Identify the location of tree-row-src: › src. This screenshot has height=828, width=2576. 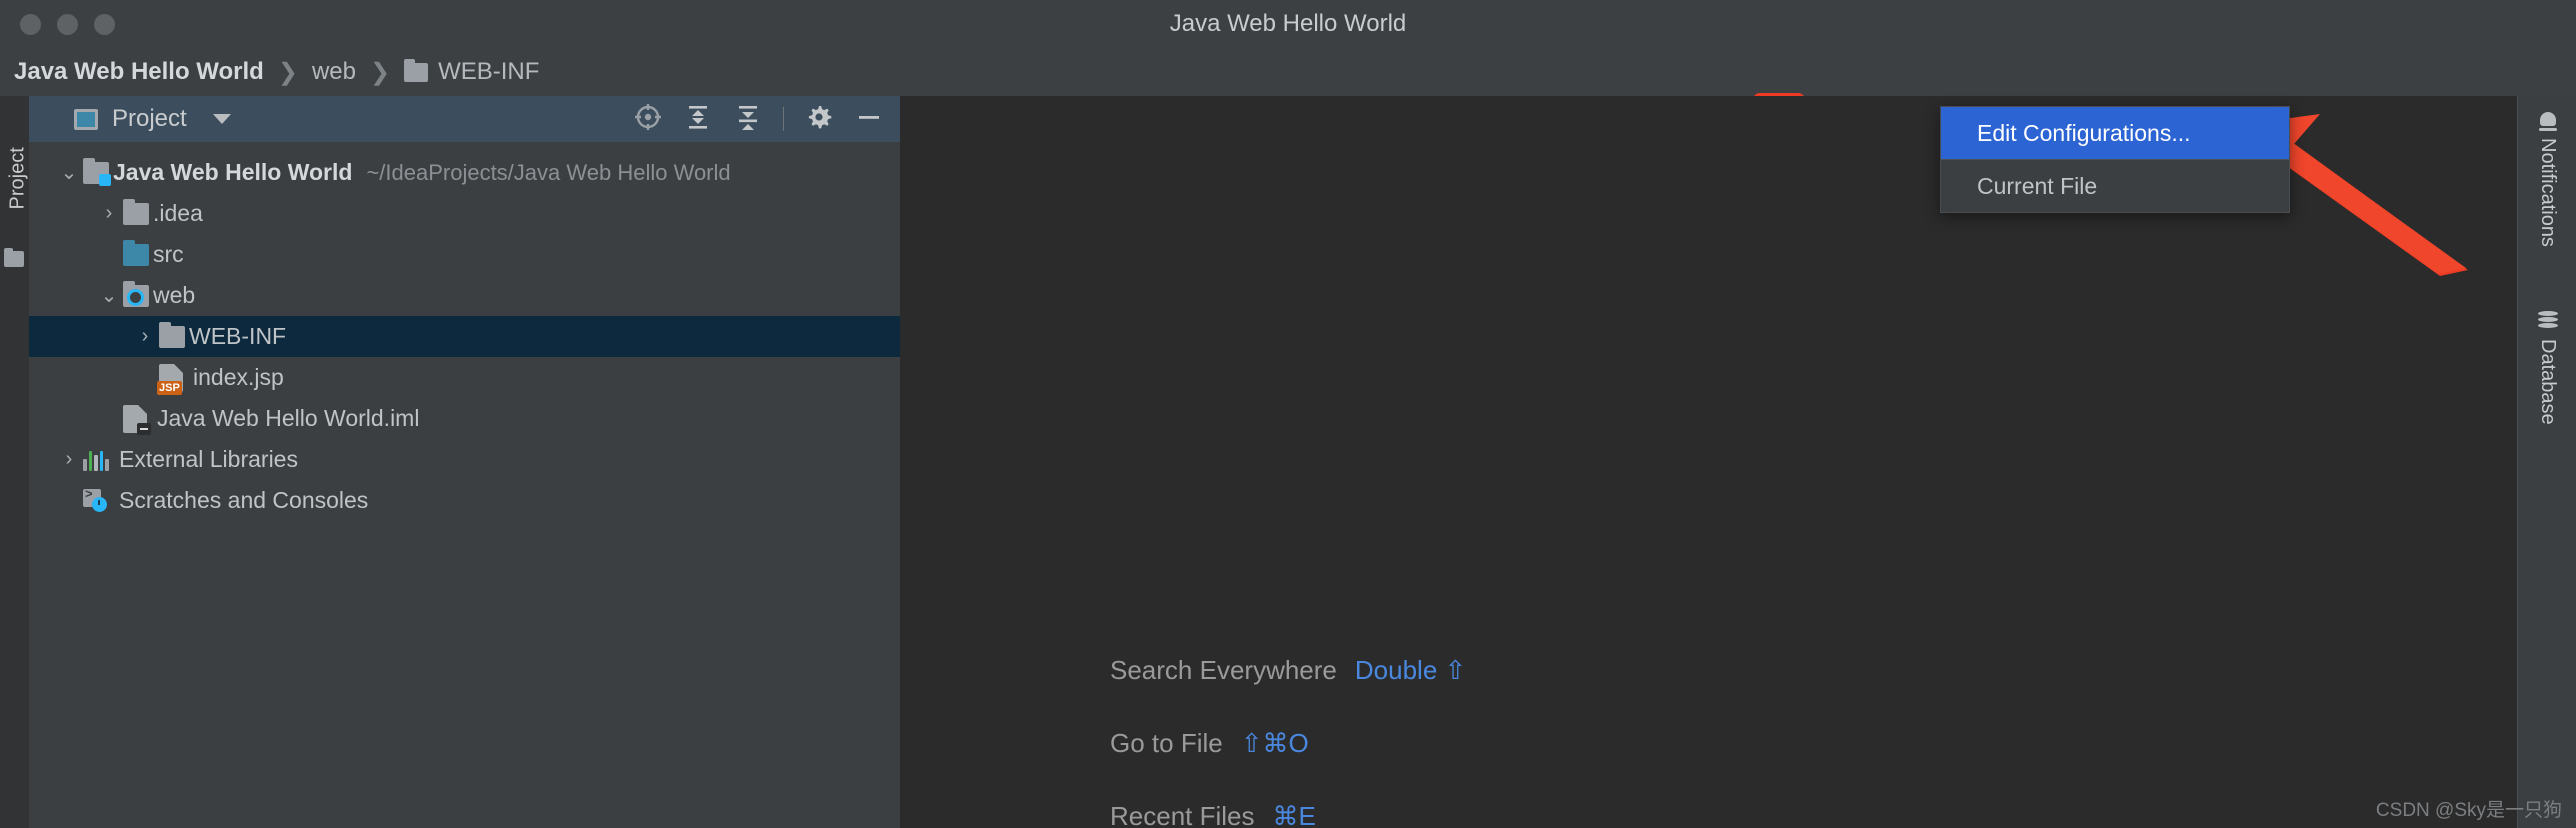
(464, 254).